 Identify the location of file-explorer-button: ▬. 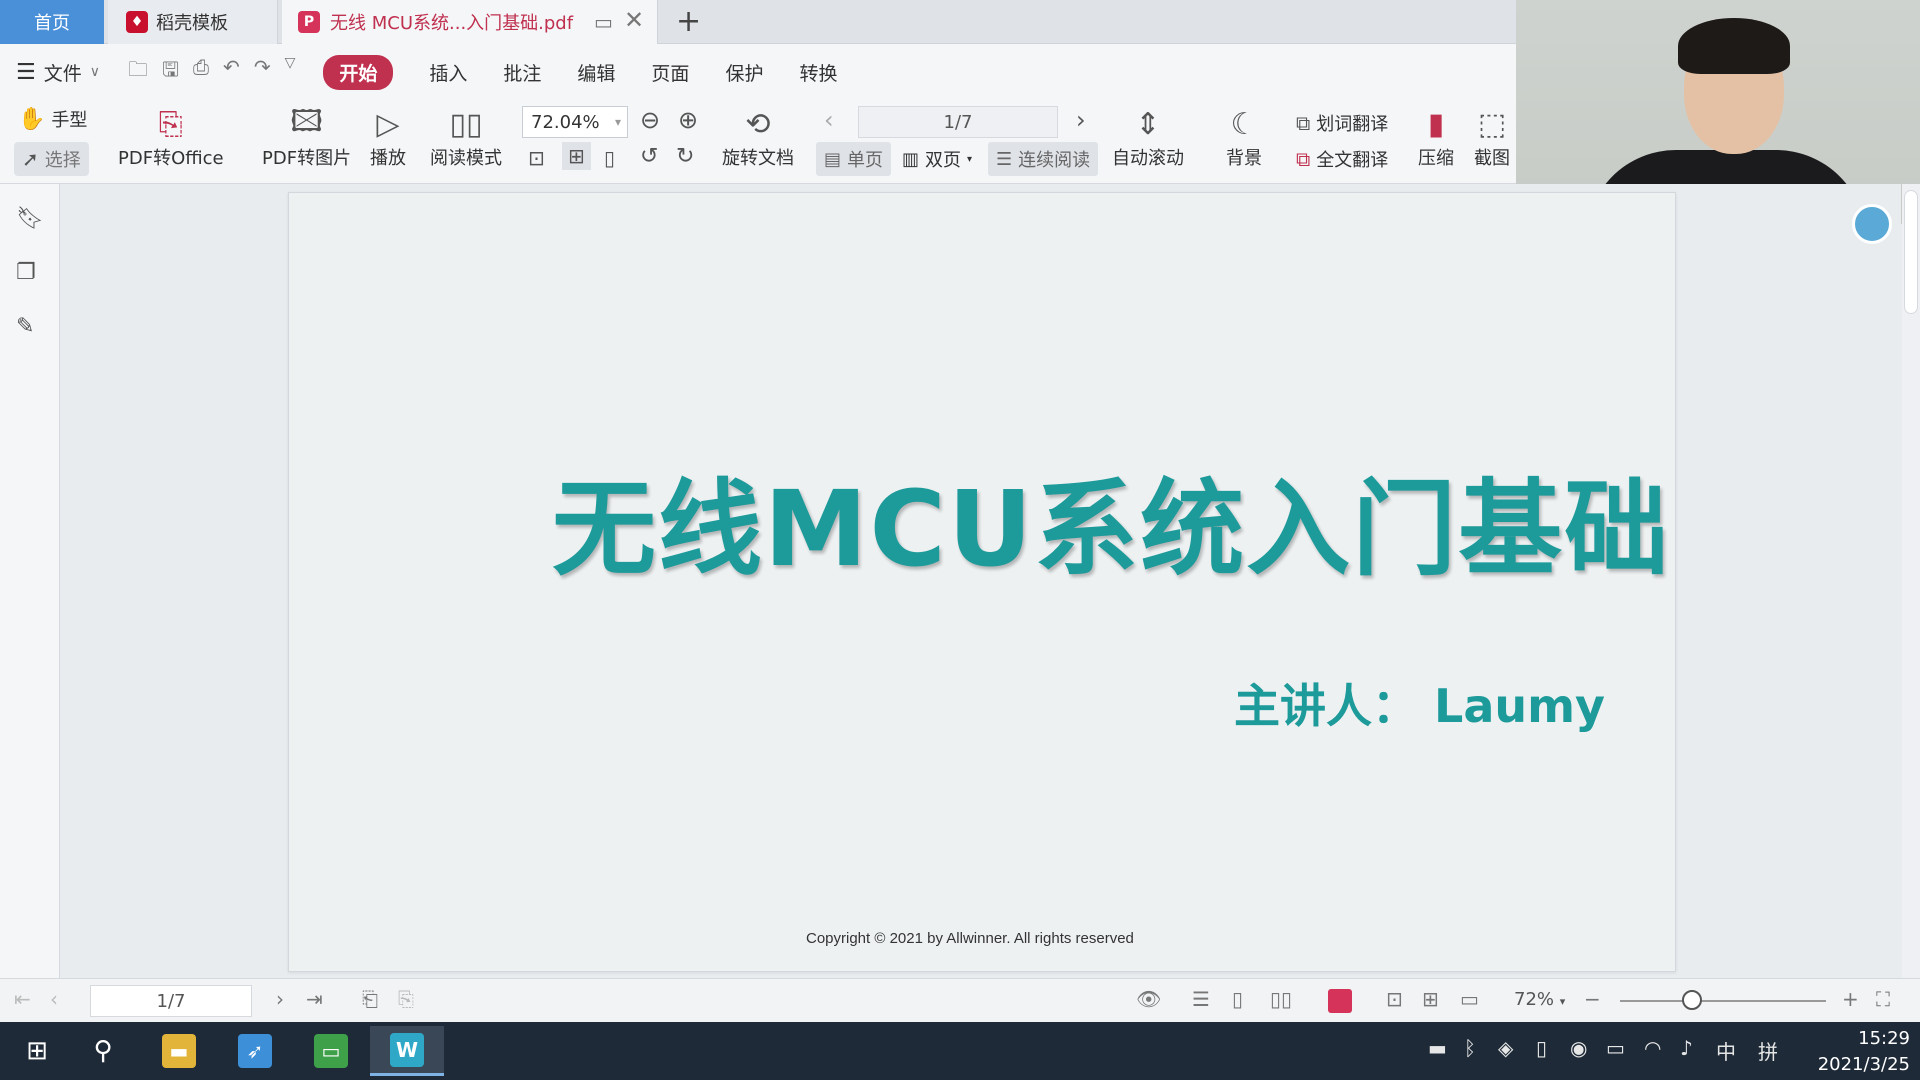
(179, 1051).